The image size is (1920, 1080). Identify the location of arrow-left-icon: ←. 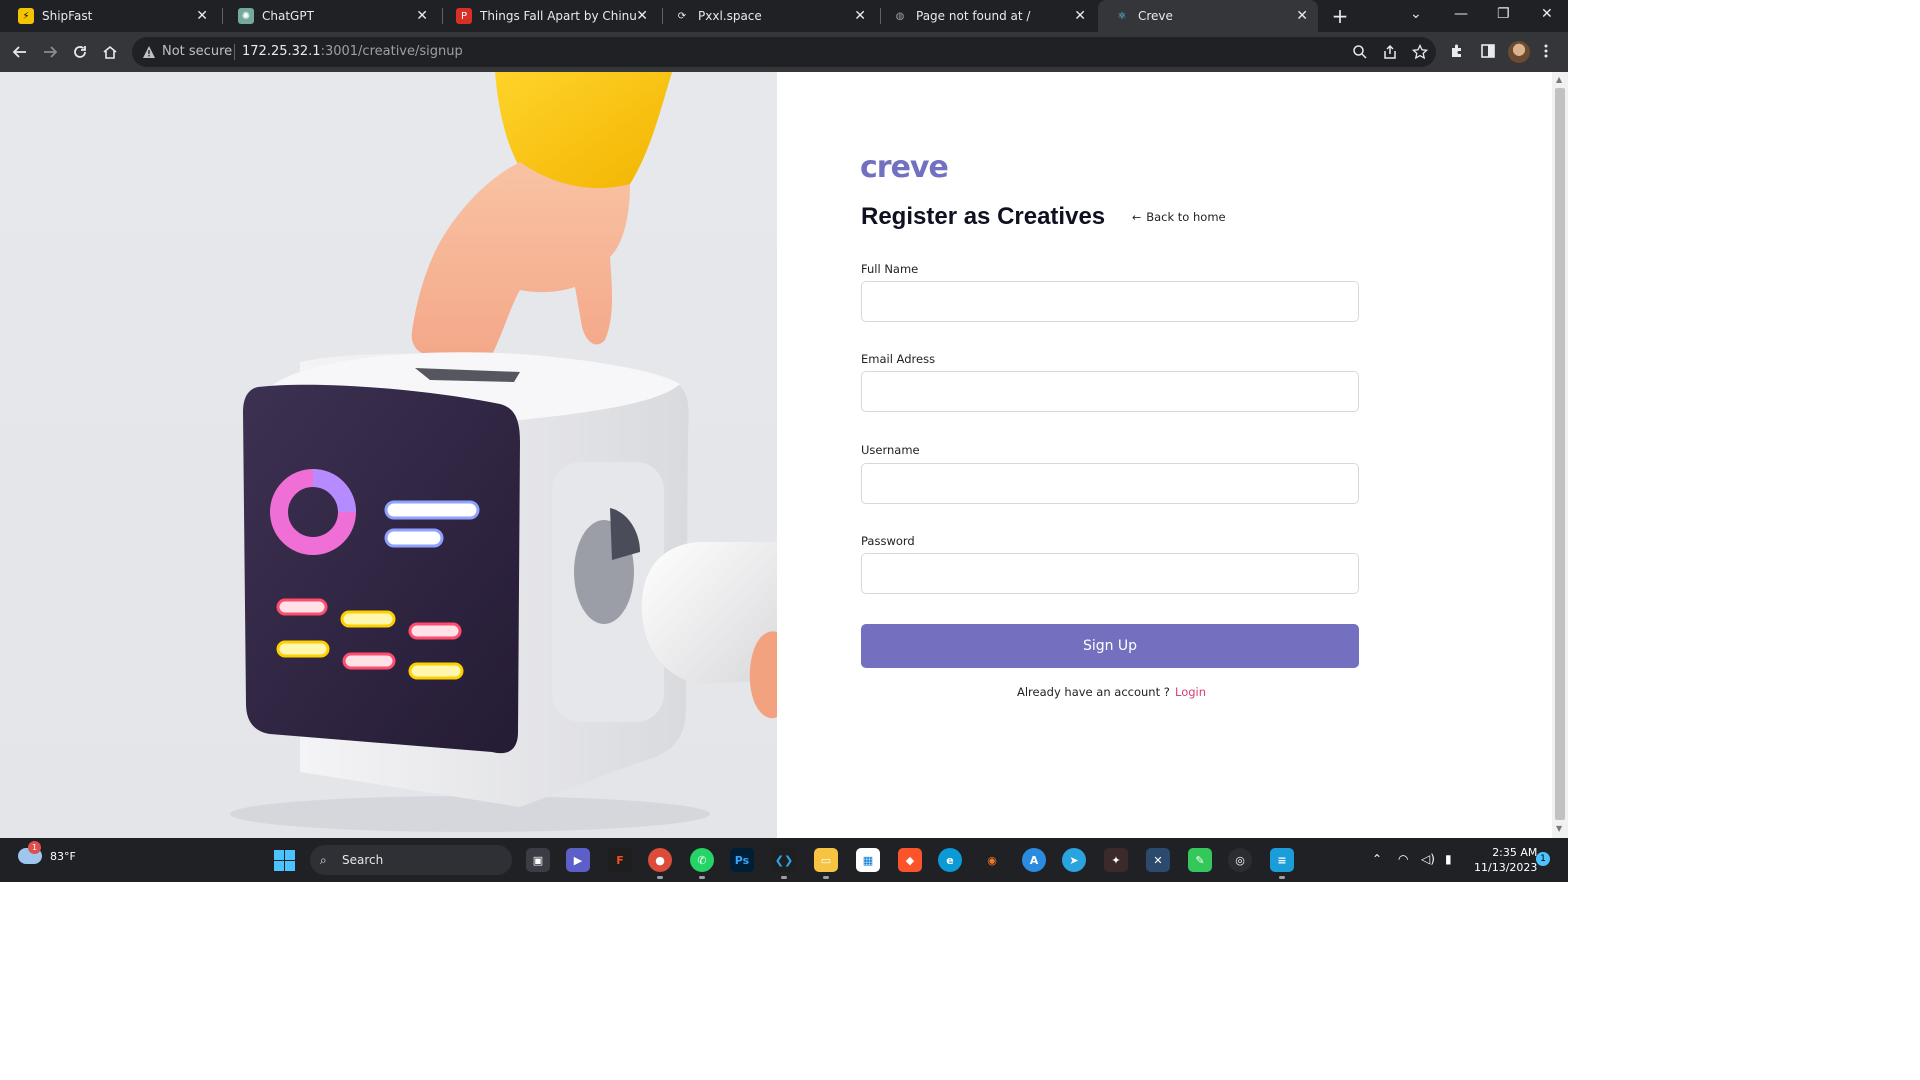
(1137, 217).